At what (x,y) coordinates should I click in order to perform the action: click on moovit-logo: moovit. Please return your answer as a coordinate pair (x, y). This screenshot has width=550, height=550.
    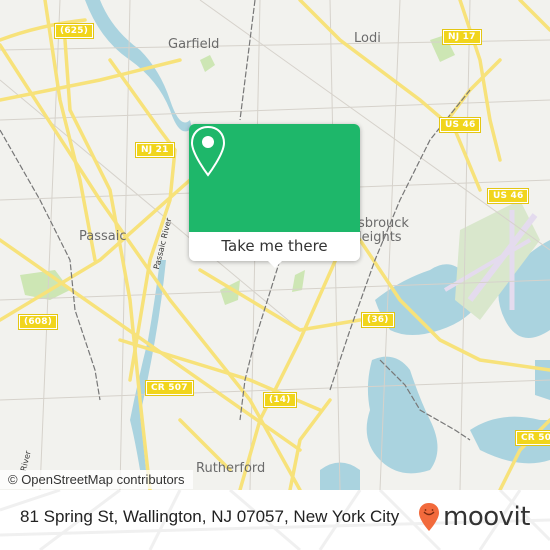
    Looking at the image, I should click on (474, 517).